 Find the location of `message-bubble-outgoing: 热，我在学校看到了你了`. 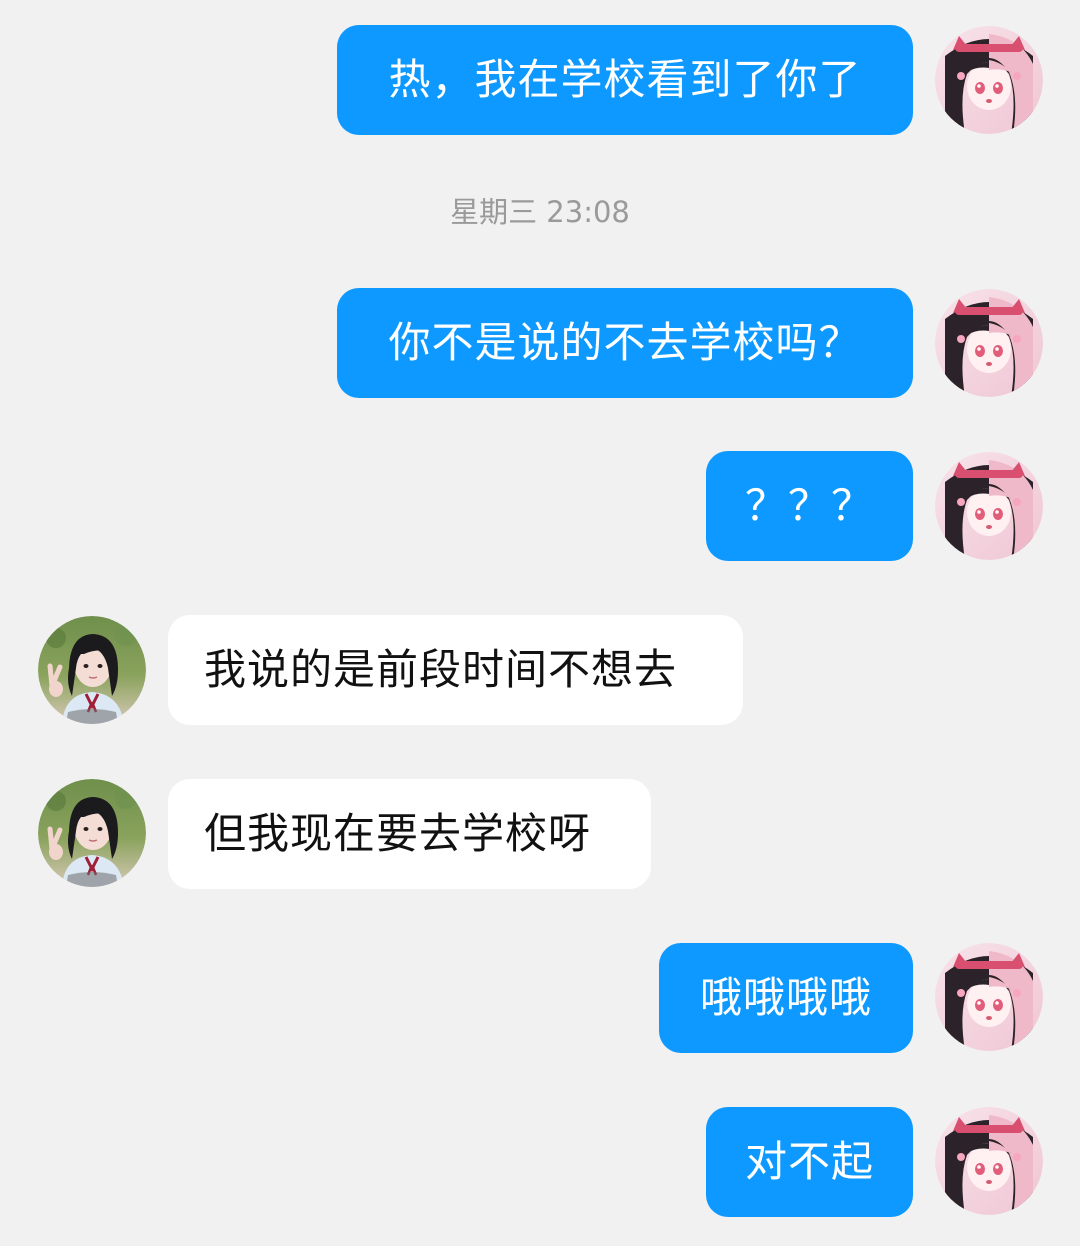

message-bubble-outgoing: 热，我在学校看到了你了 is located at coordinates (625, 80).